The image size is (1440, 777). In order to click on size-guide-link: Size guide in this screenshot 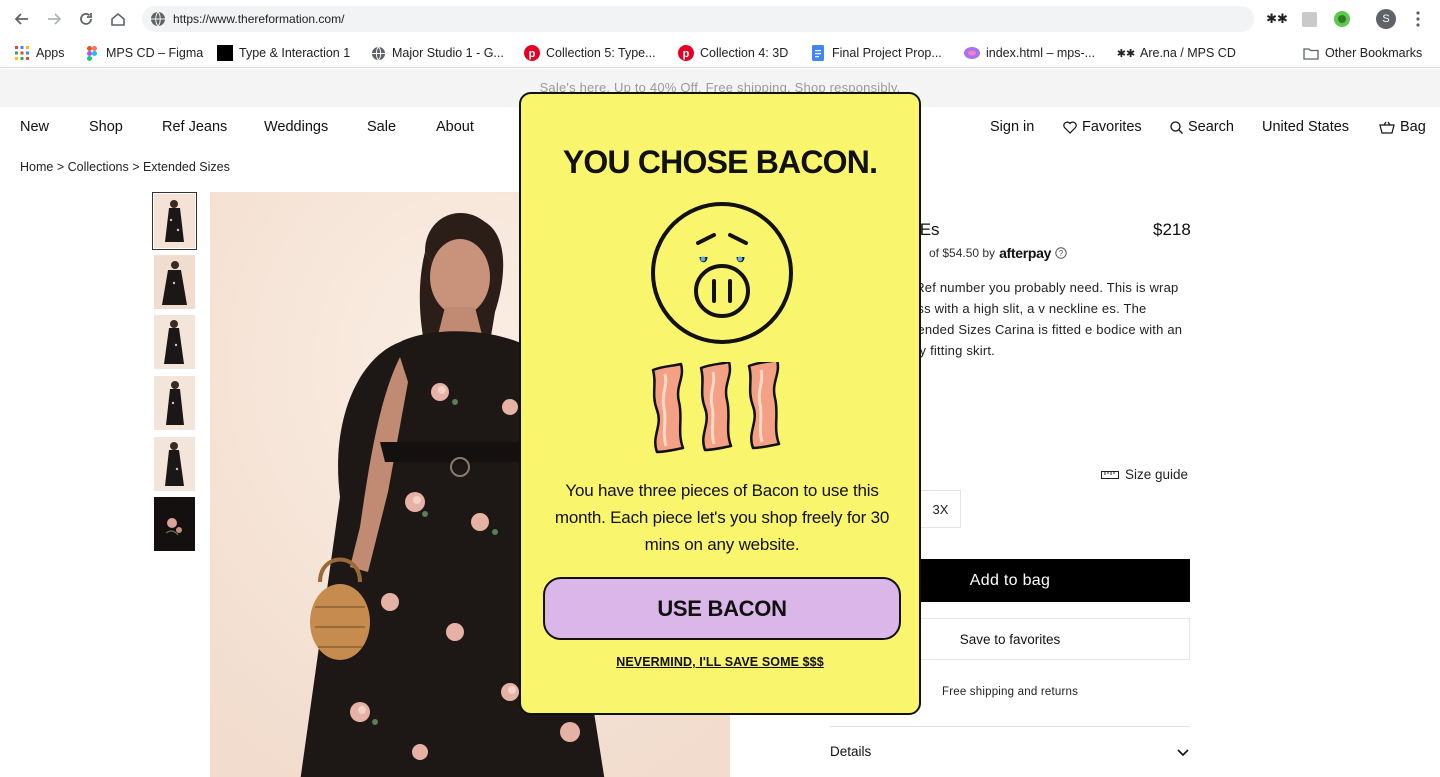, I will do `click(1144, 474)`.